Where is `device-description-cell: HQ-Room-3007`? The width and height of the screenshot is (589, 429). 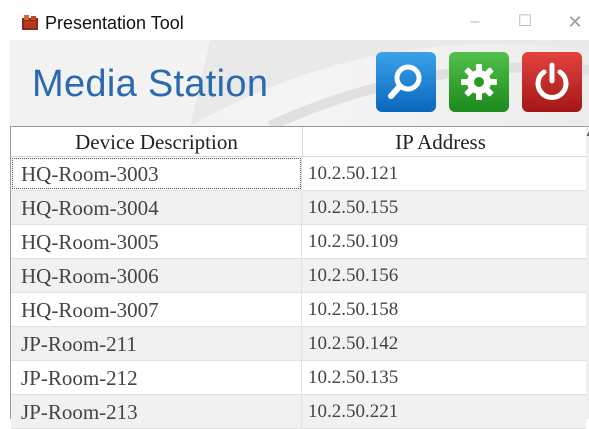
device-description-cell: HQ-Room-3007 is located at coordinates (156, 309).